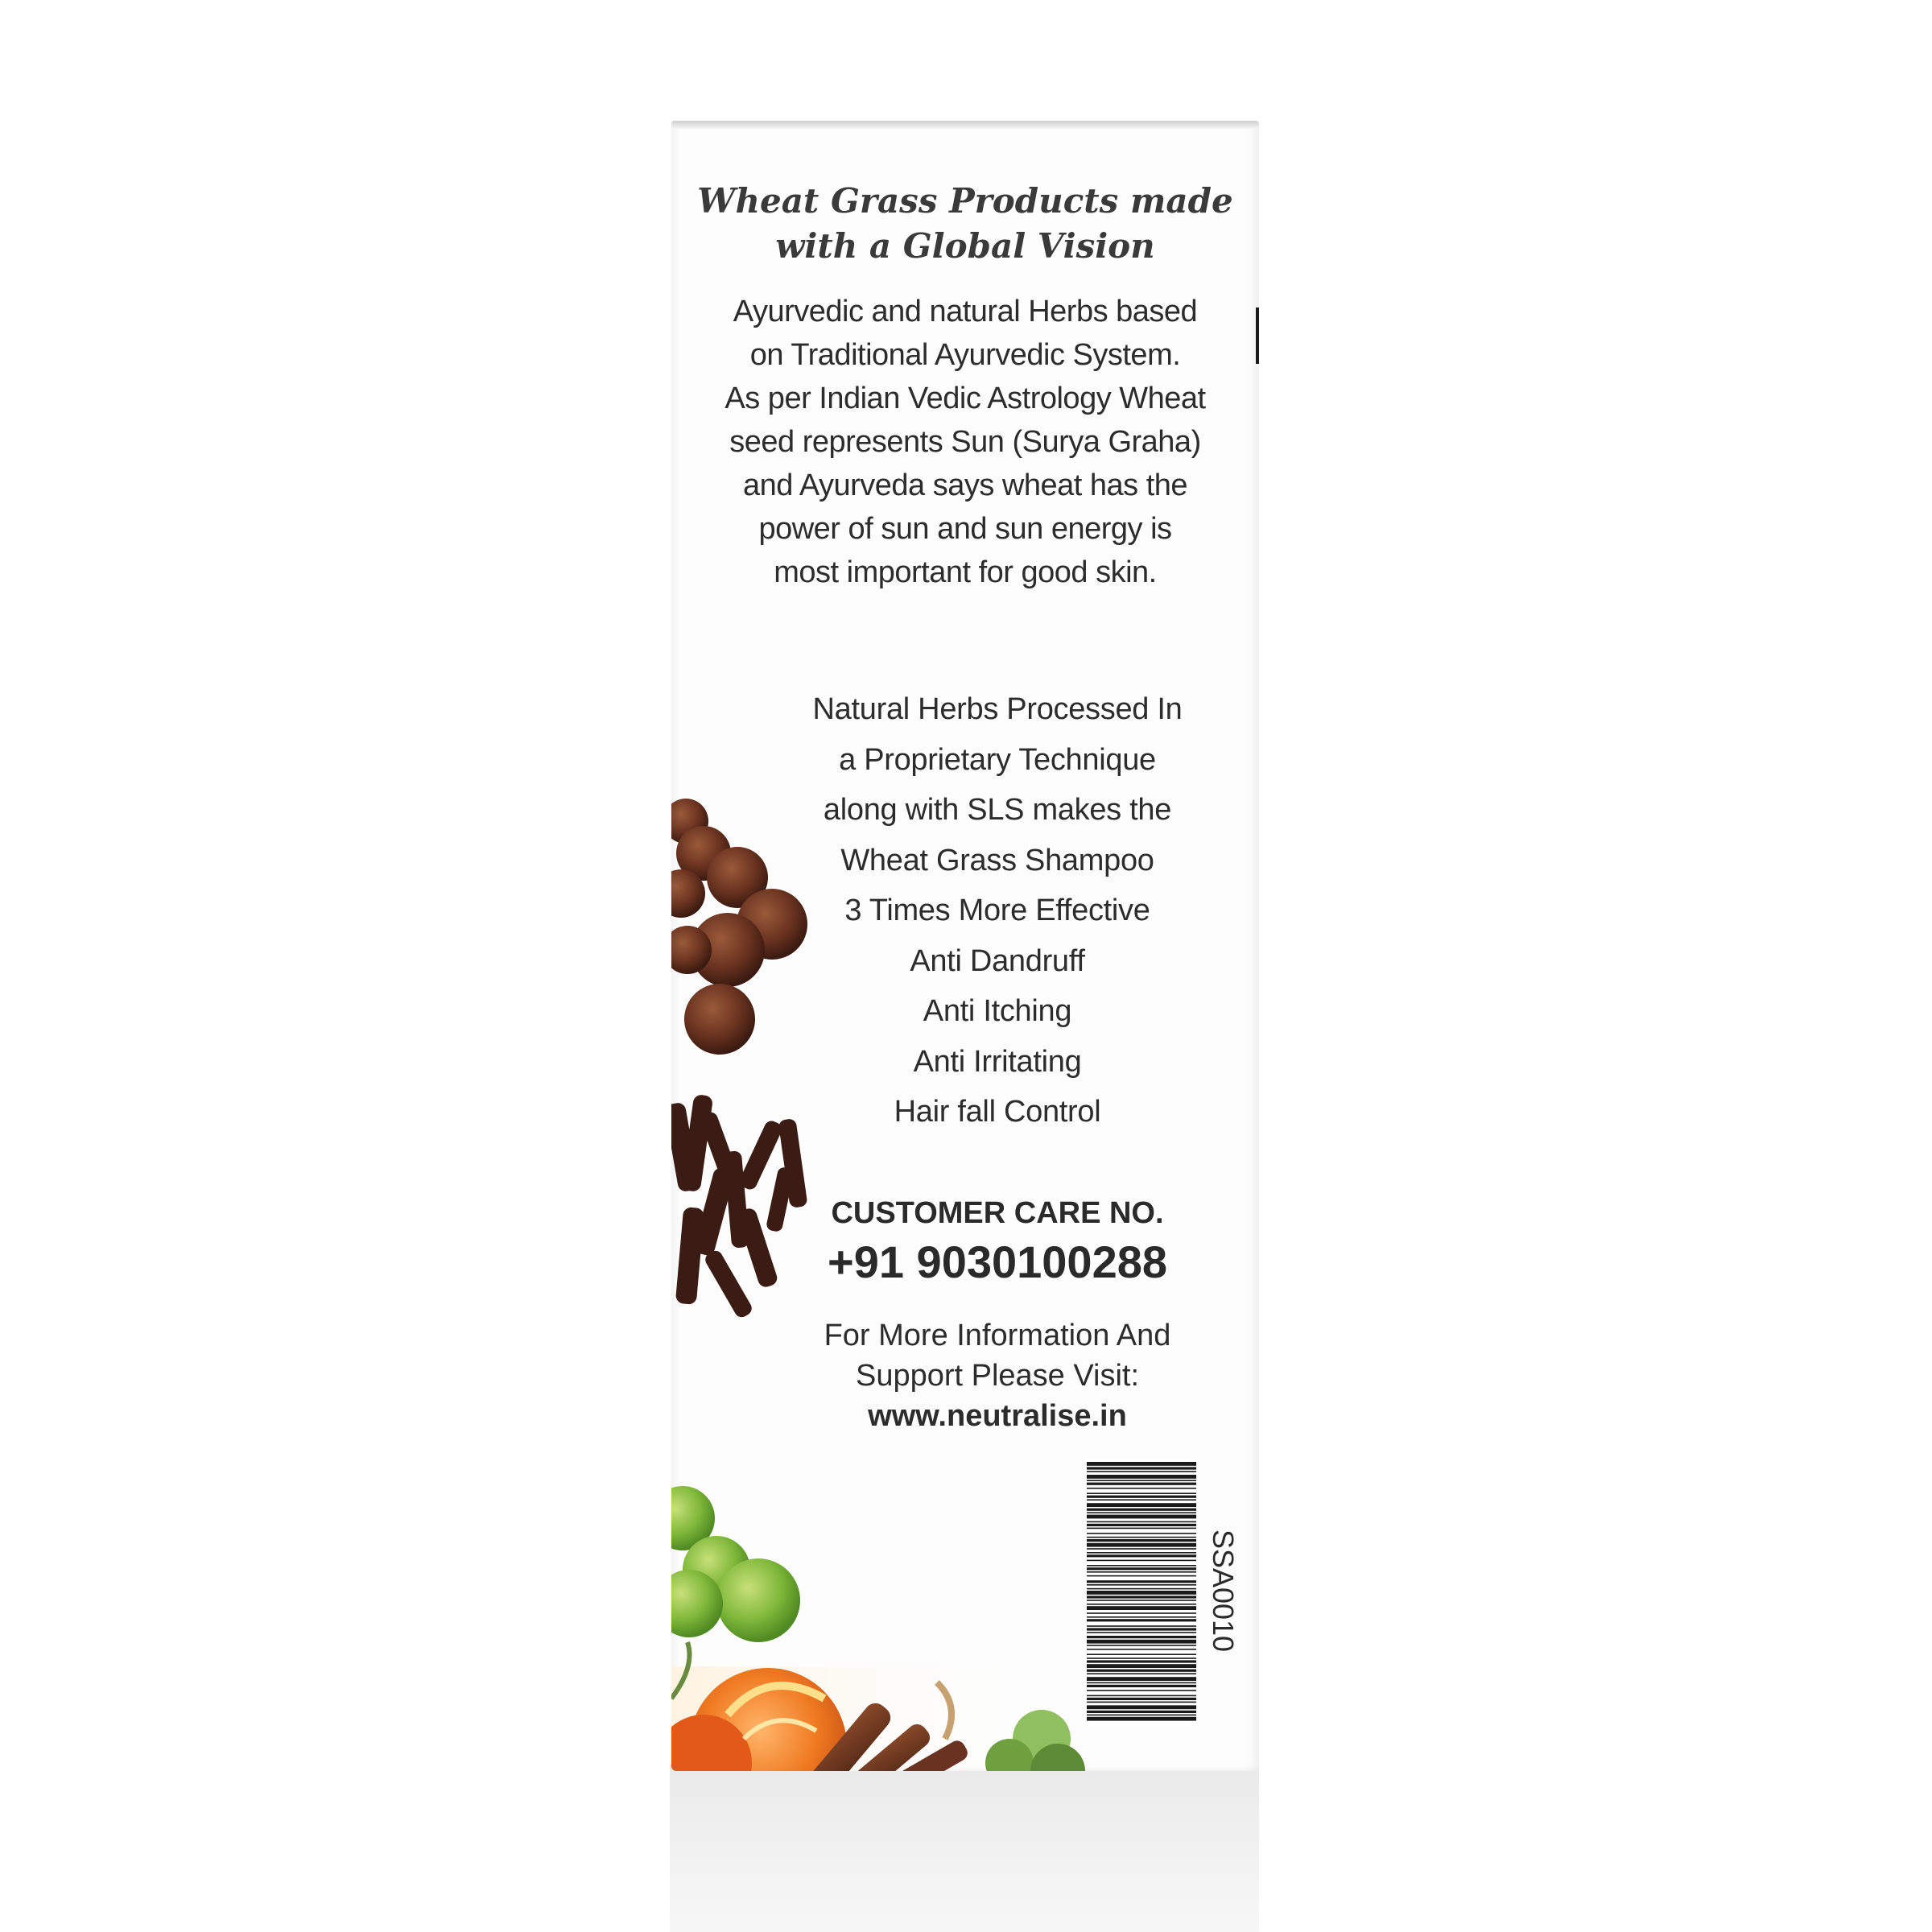  I want to click on orange-cinnamon-arrangement, so click(878, 1706).